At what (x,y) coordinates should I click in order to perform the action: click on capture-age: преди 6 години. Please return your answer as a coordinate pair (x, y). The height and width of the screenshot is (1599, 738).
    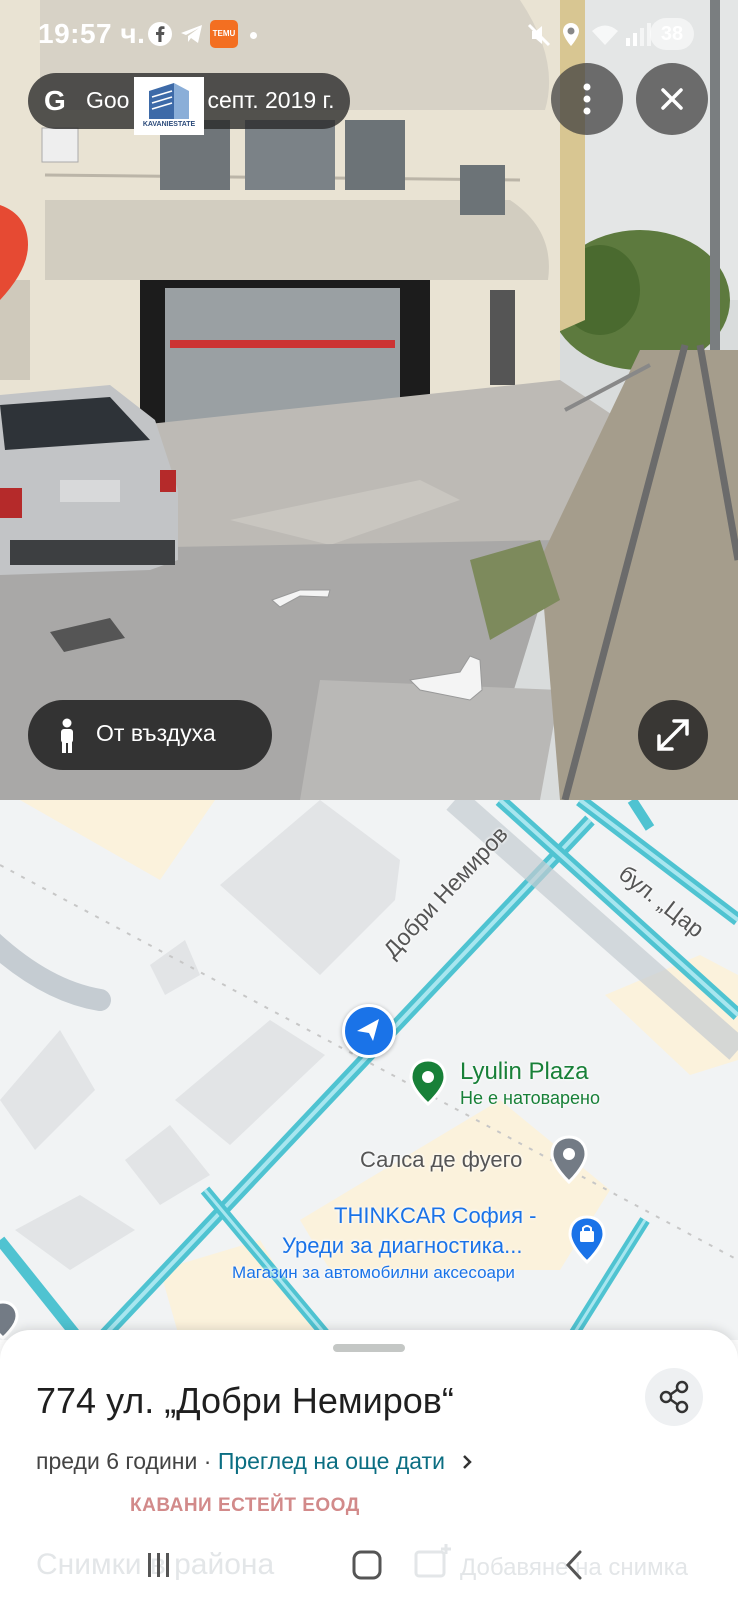
    Looking at the image, I should click on (117, 1461).